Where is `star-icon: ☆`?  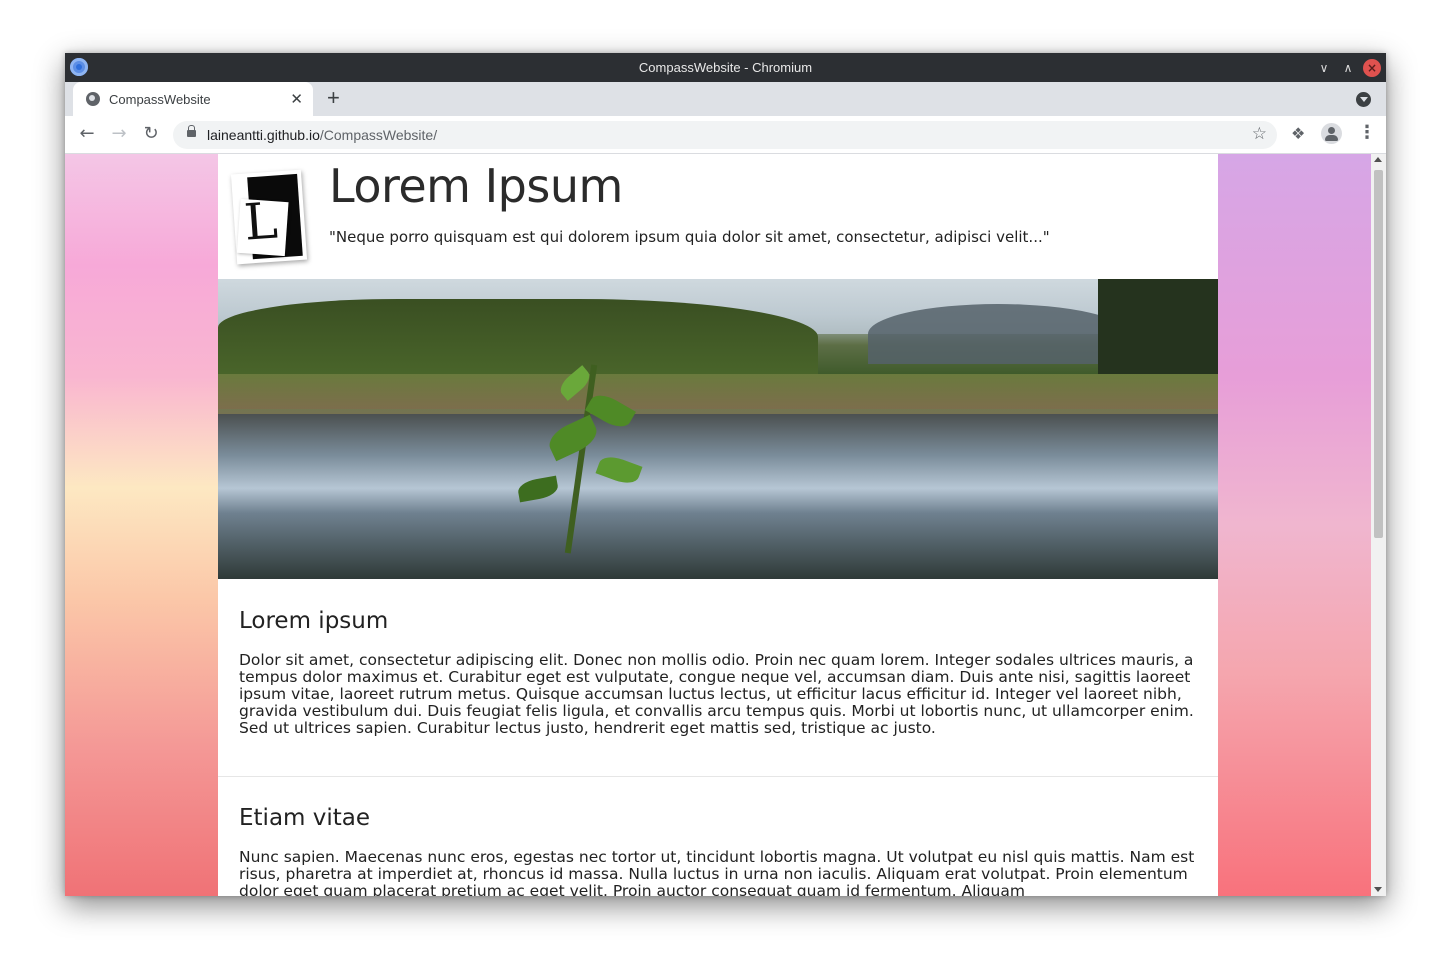 star-icon: ☆ is located at coordinates (1259, 134).